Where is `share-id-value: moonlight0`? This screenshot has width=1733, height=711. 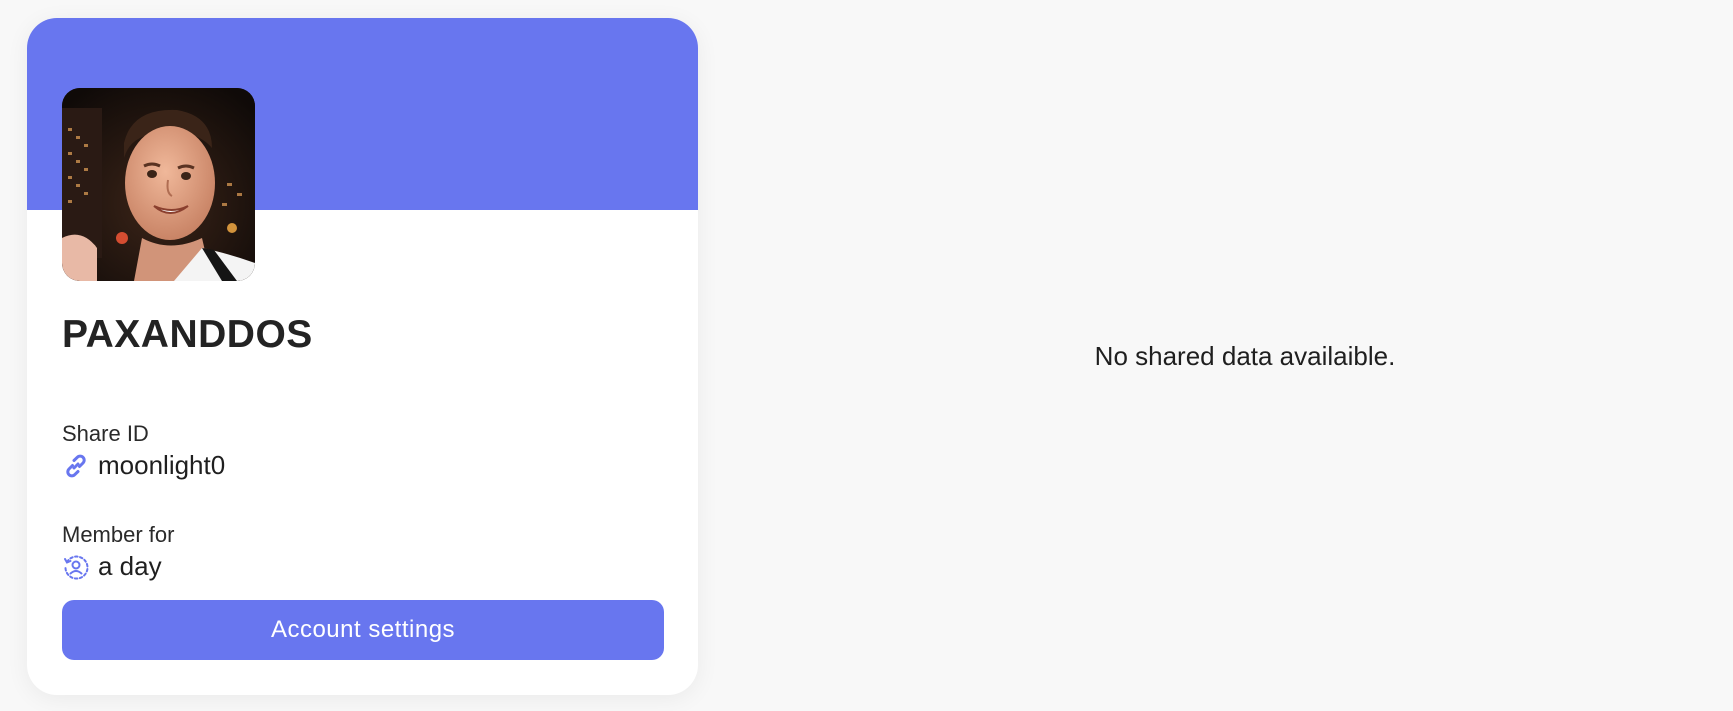
share-id-value: moonlight0 is located at coordinates (161, 465).